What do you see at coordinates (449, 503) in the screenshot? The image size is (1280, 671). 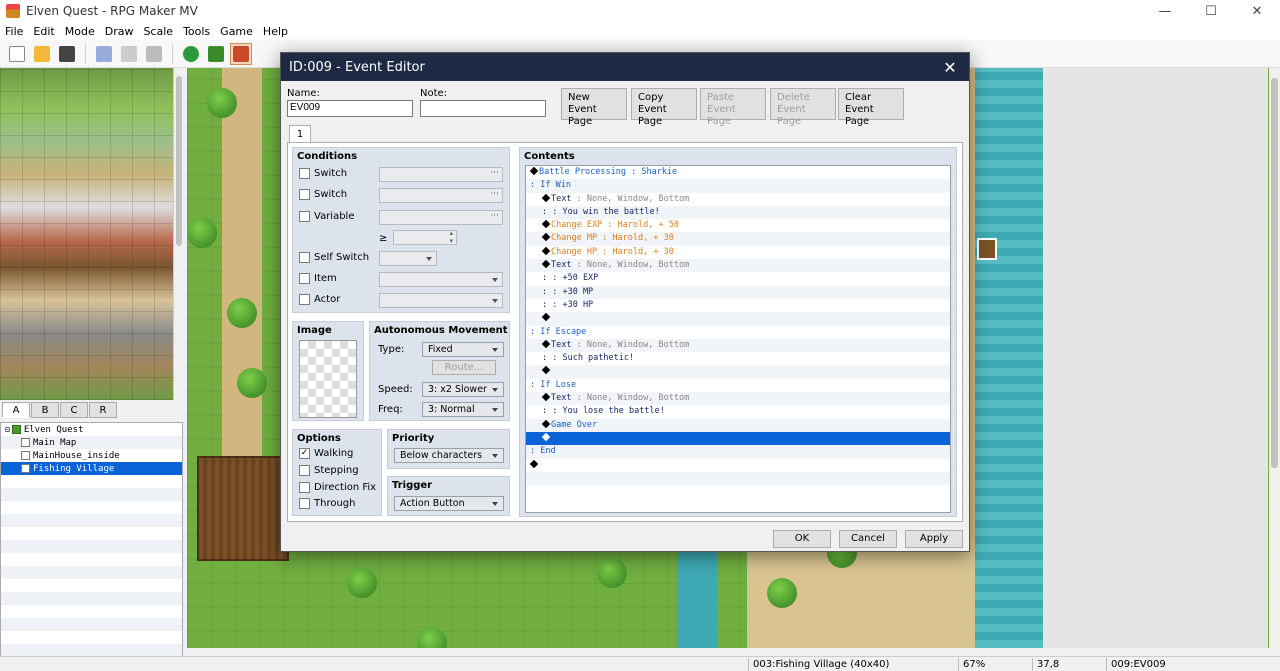 I see `trigger-dropdown: Action Button` at bounding box center [449, 503].